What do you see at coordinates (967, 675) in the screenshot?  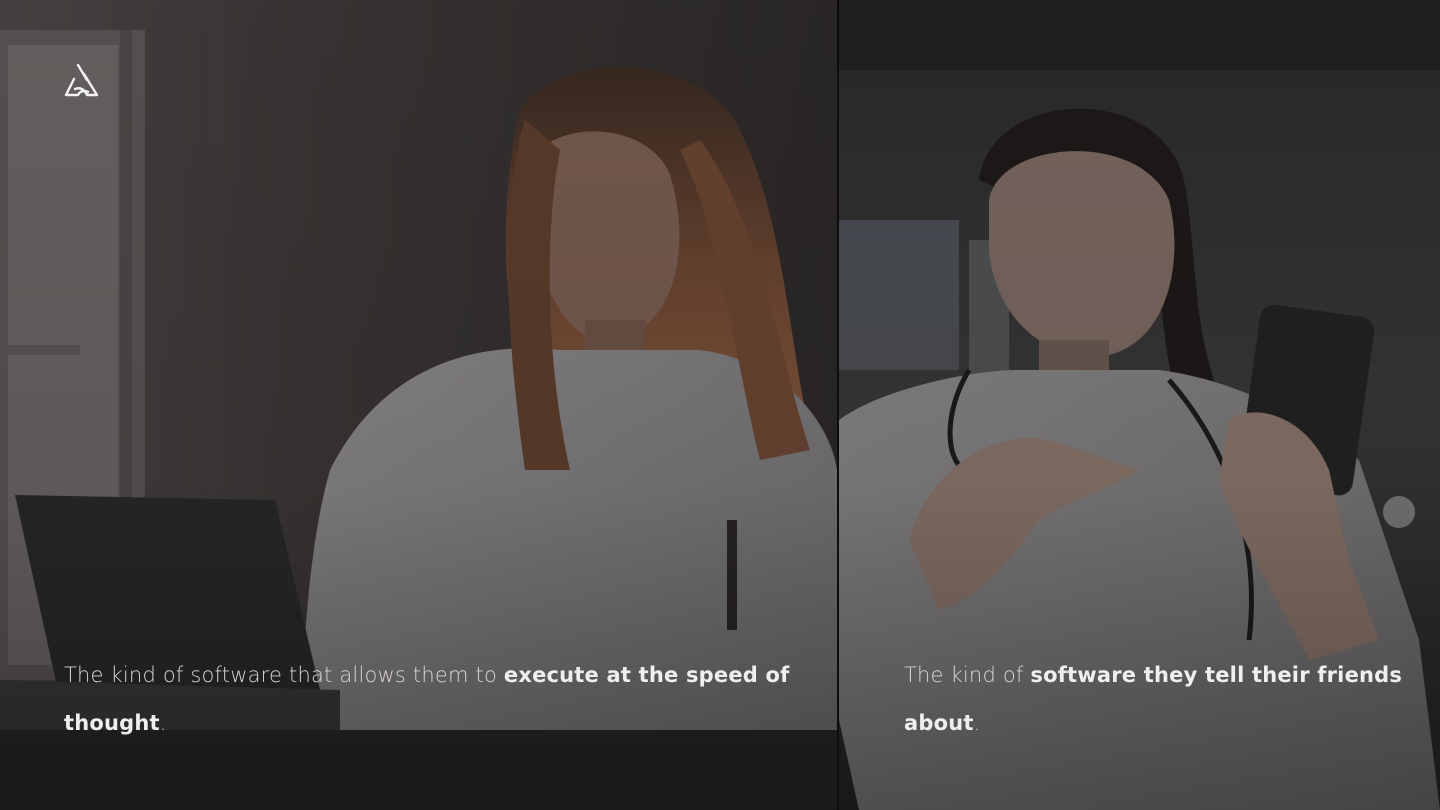 I see `right-caption-plain: The kind of` at bounding box center [967, 675].